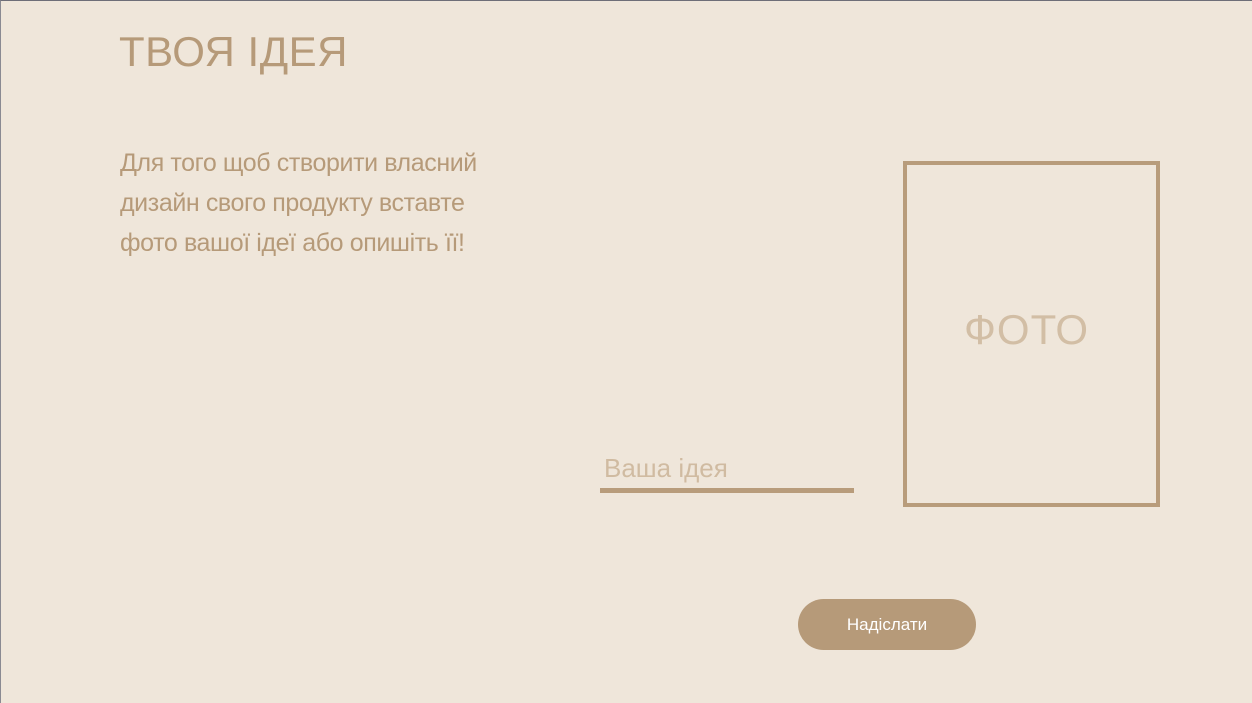 This screenshot has height=703, width=1252. I want to click on submit-button: Надіслати, so click(887, 624).